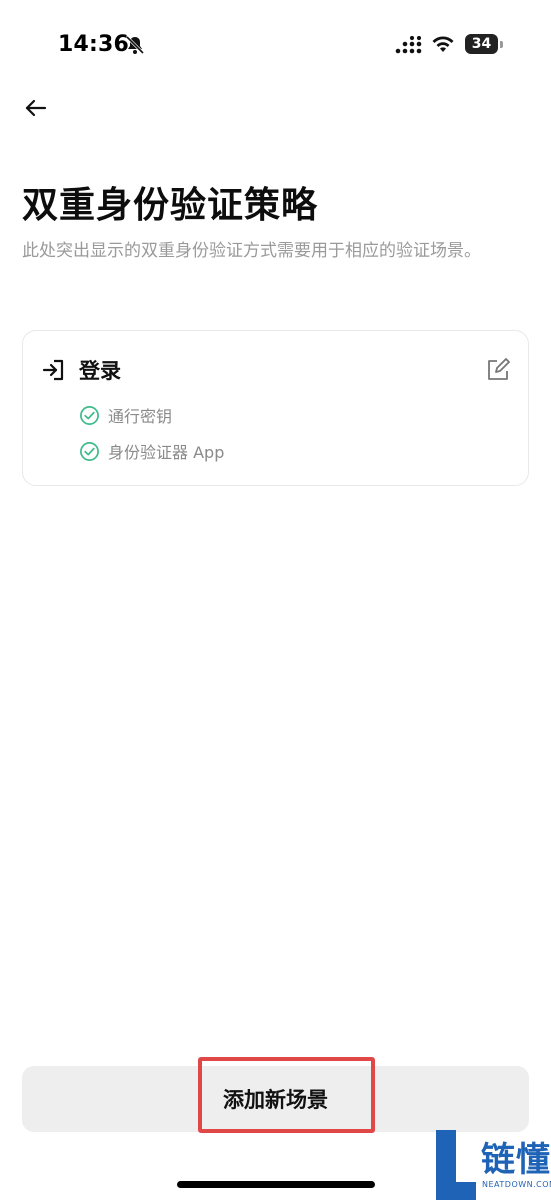  I want to click on method-item-passkey: 通行密钥, so click(125, 415).